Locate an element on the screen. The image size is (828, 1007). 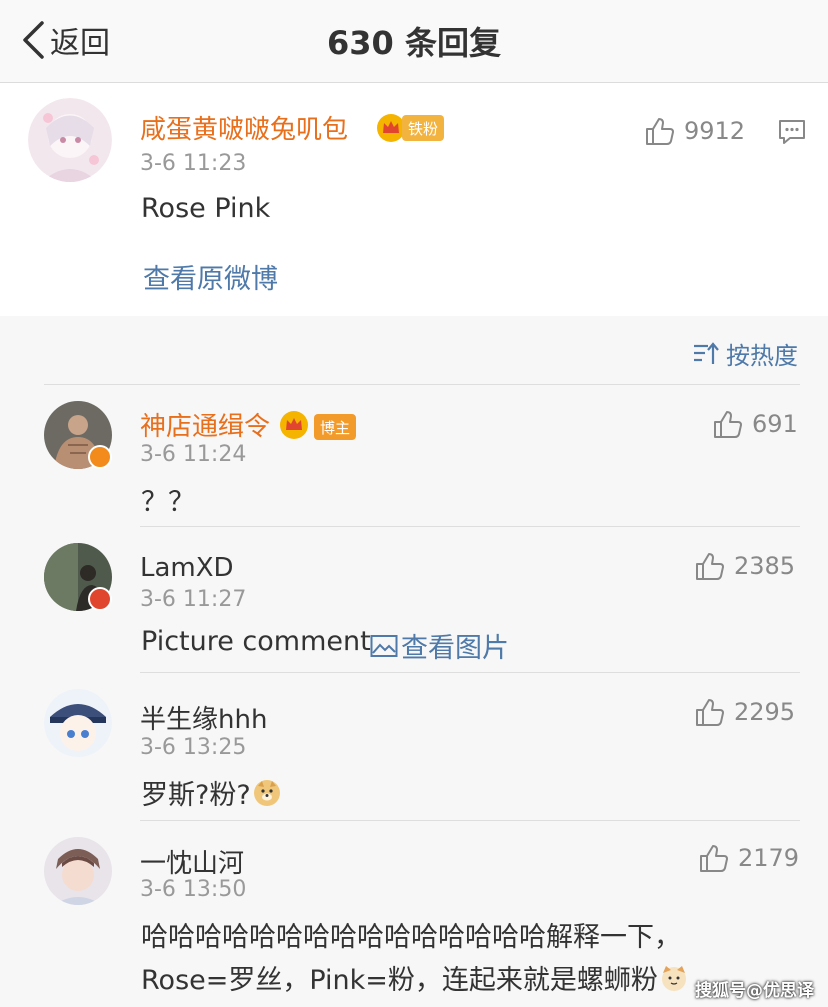
comment-icon is located at coordinates (792, 132).